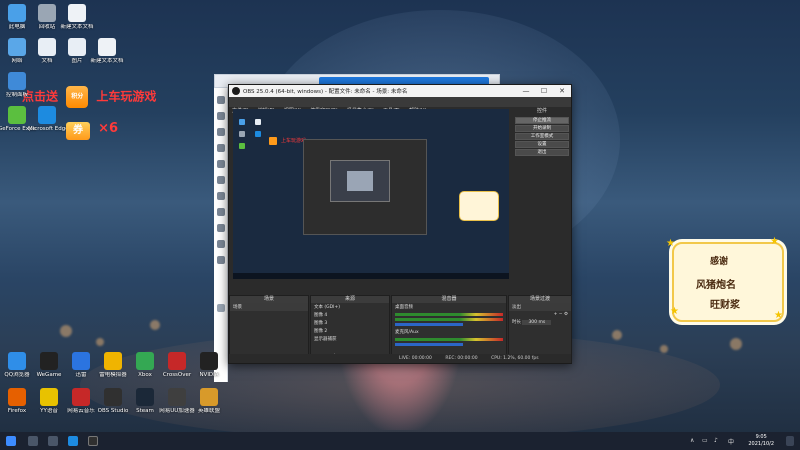 Image resolution: width=800 pixels, height=450 pixels. I want to click on clock-date: 2021/10/2, so click(761, 444).